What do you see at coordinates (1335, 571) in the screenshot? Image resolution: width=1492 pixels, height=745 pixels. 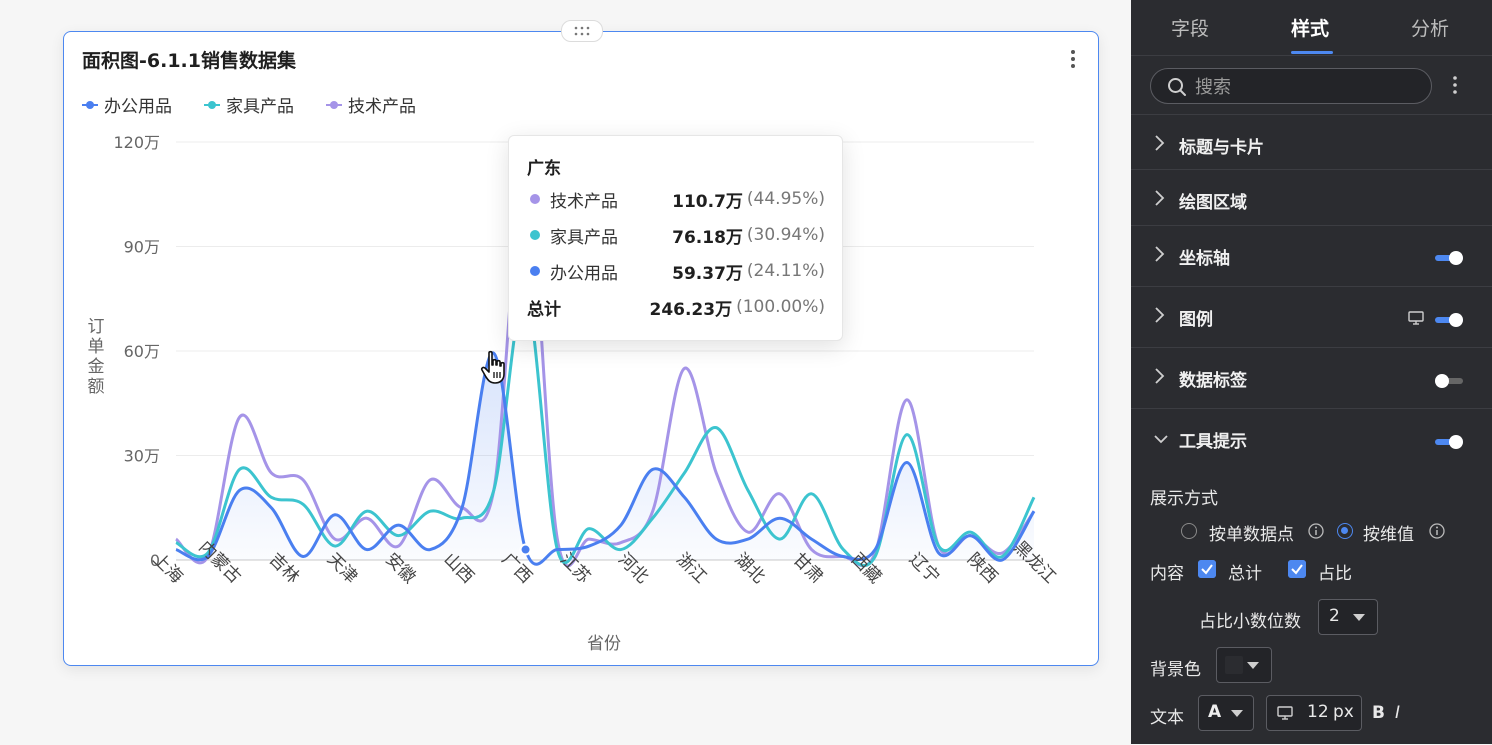 I see `checkbox-percent-label: 占比` at bounding box center [1335, 571].